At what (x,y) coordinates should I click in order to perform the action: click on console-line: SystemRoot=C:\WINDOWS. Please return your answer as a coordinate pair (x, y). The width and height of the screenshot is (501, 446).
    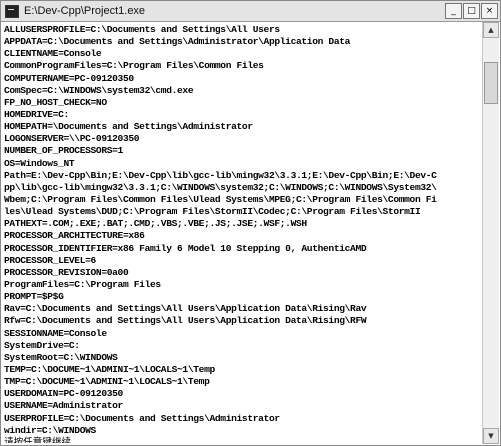
    Looking at the image, I should click on (61, 357).